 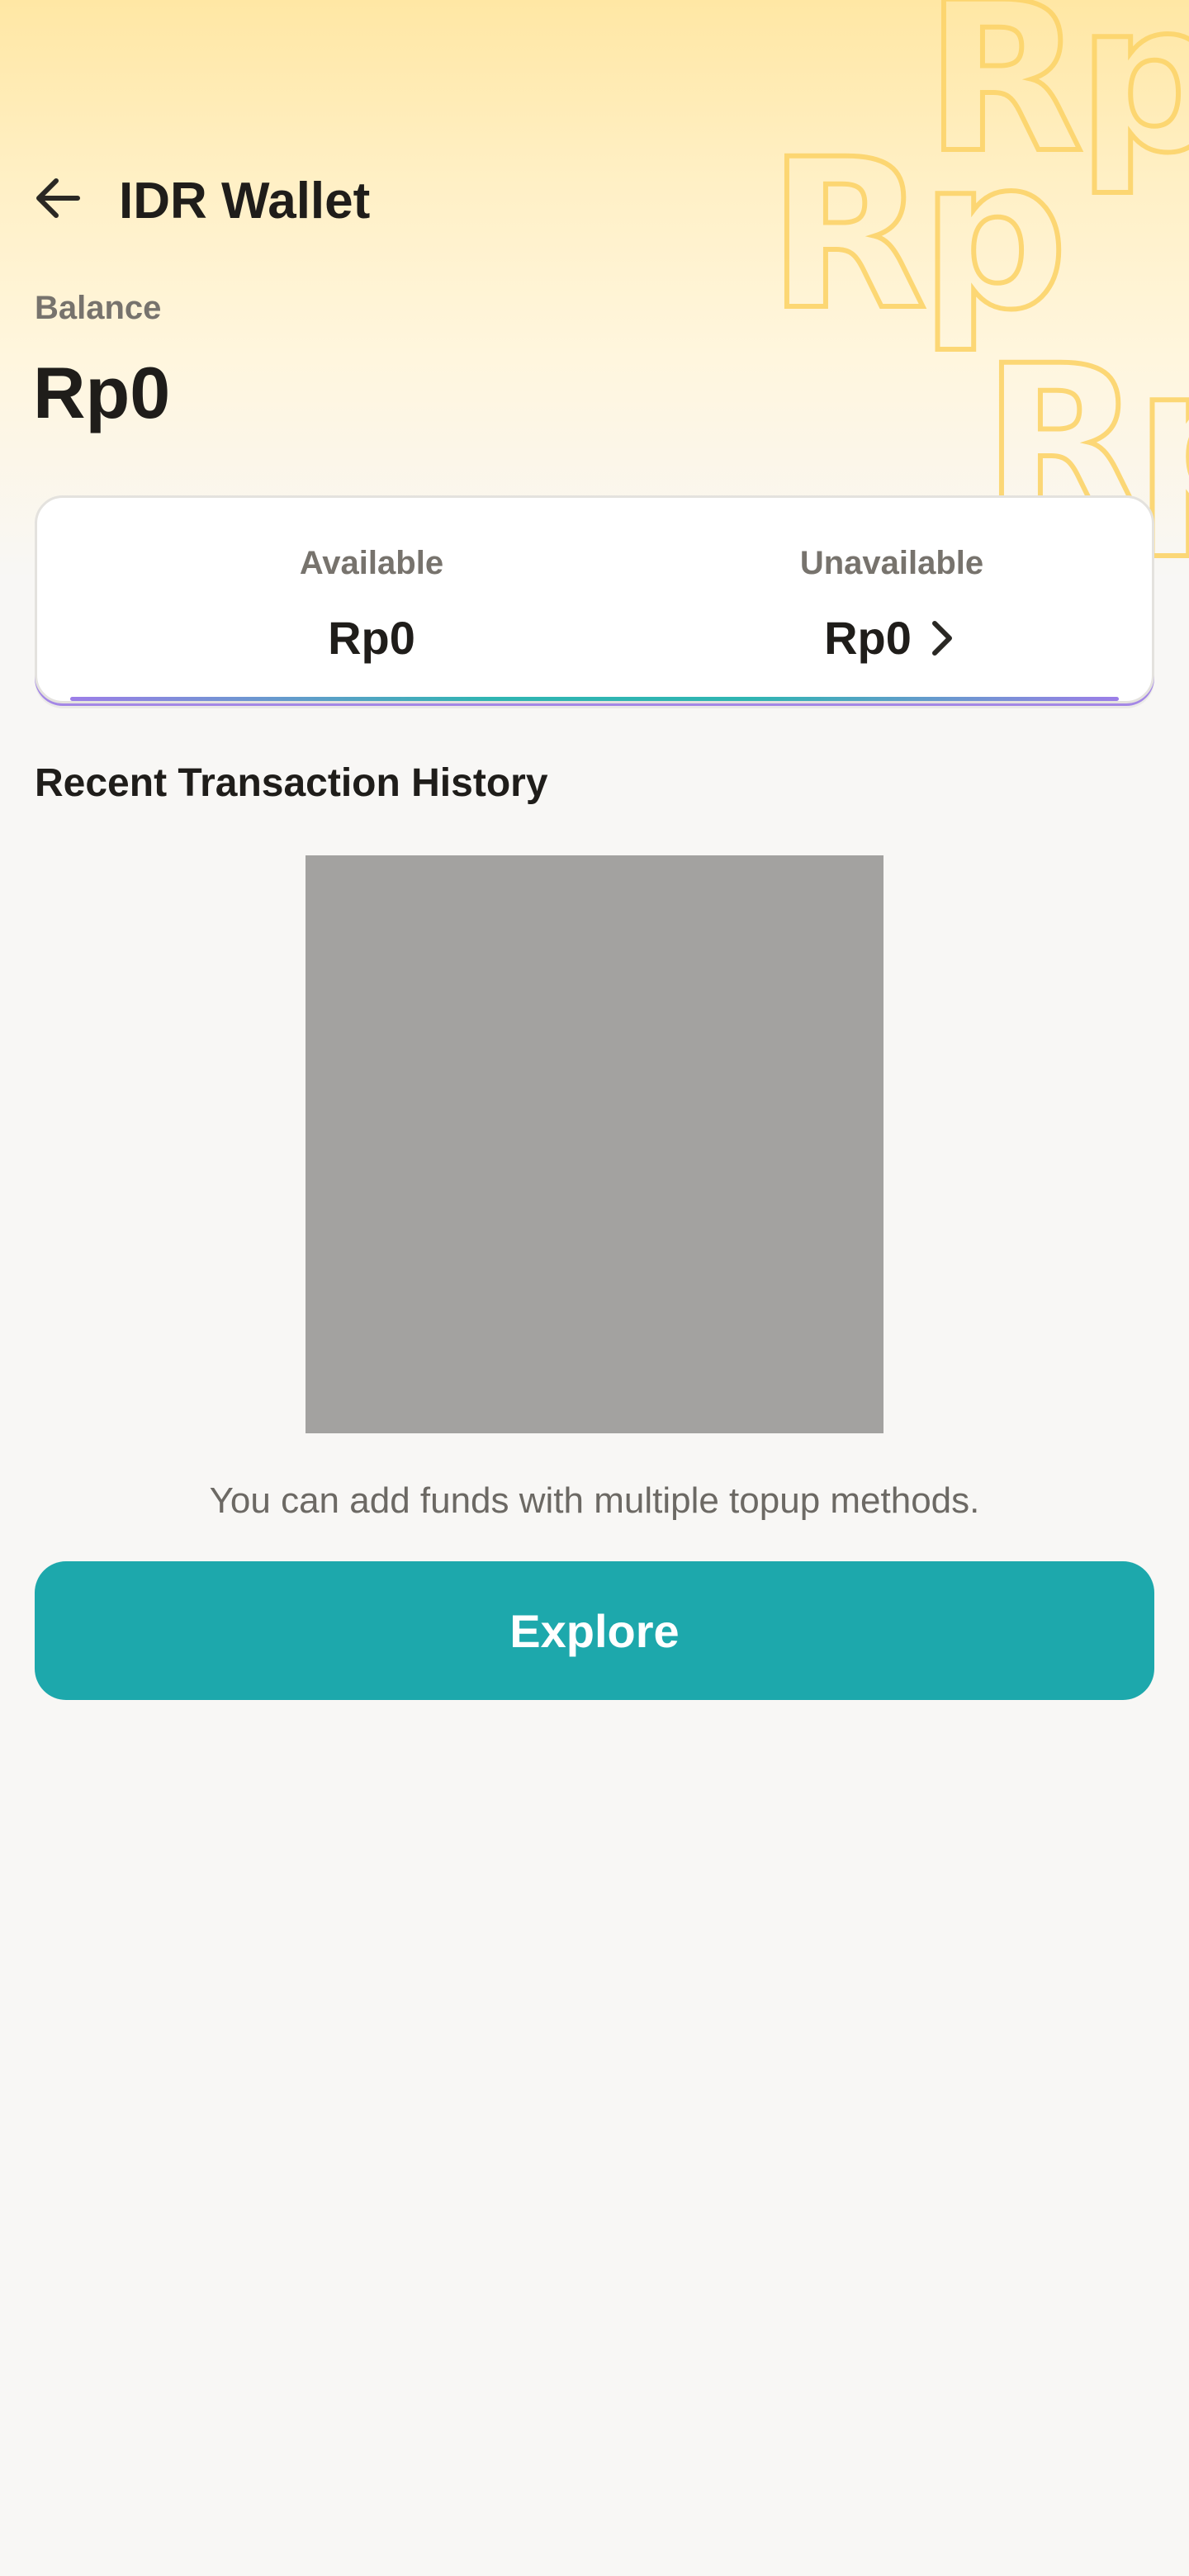 I want to click on rp-watermark: Rp, so click(x=917, y=235).